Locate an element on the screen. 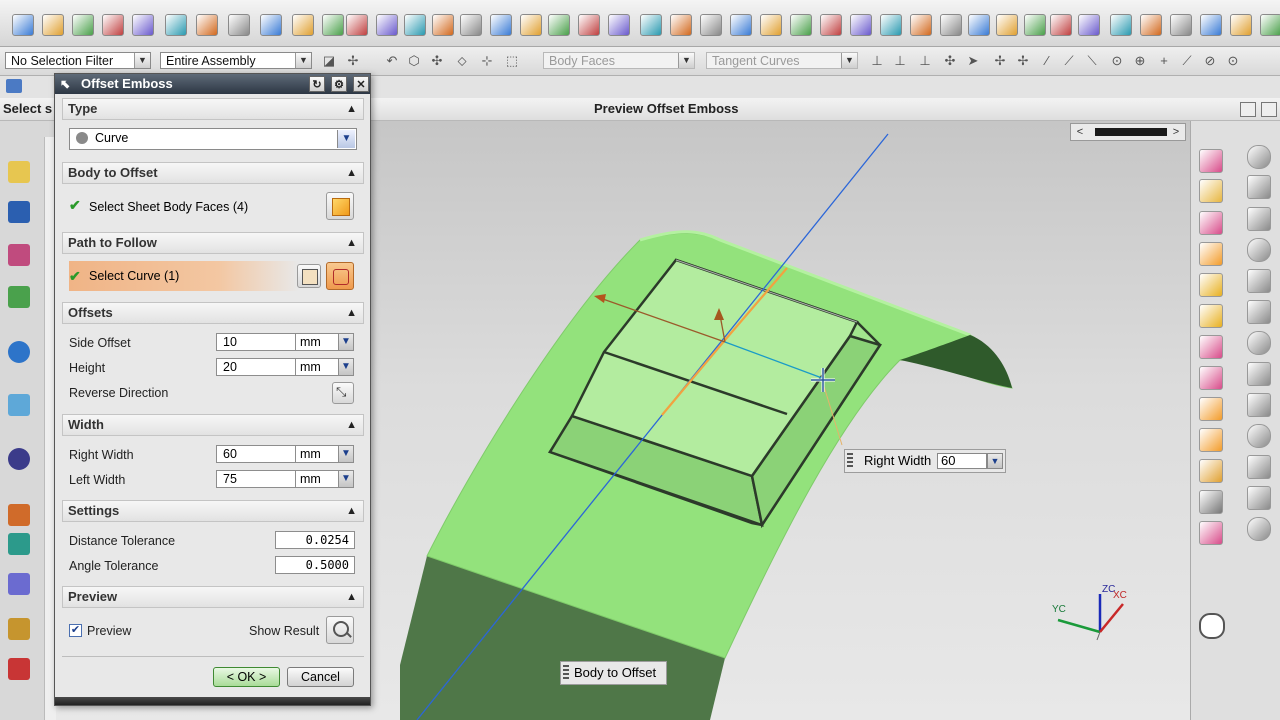 The image size is (1280, 720). section-preview-header: Preview ▲ is located at coordinates (213, 597).